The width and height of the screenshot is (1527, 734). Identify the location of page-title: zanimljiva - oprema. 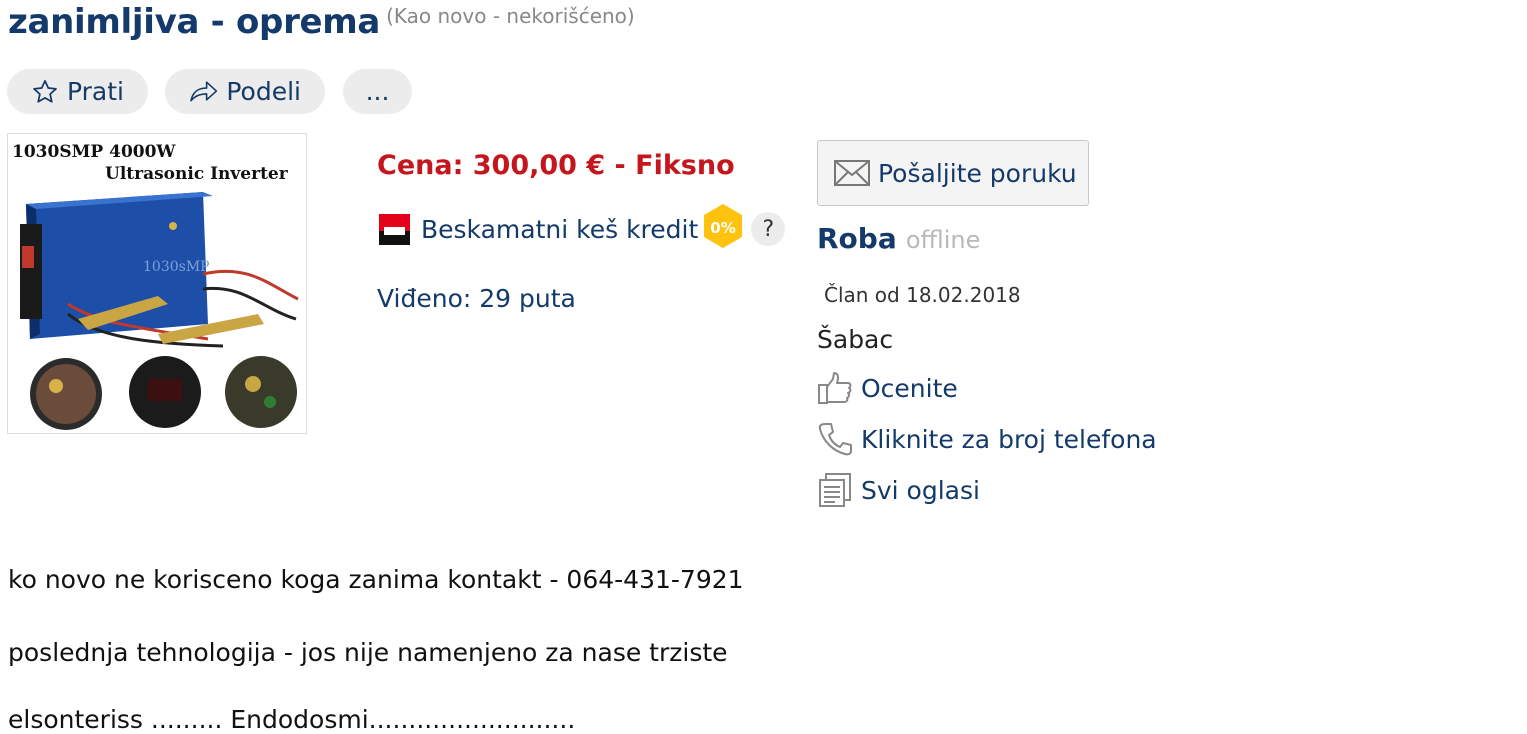
(194, 22).